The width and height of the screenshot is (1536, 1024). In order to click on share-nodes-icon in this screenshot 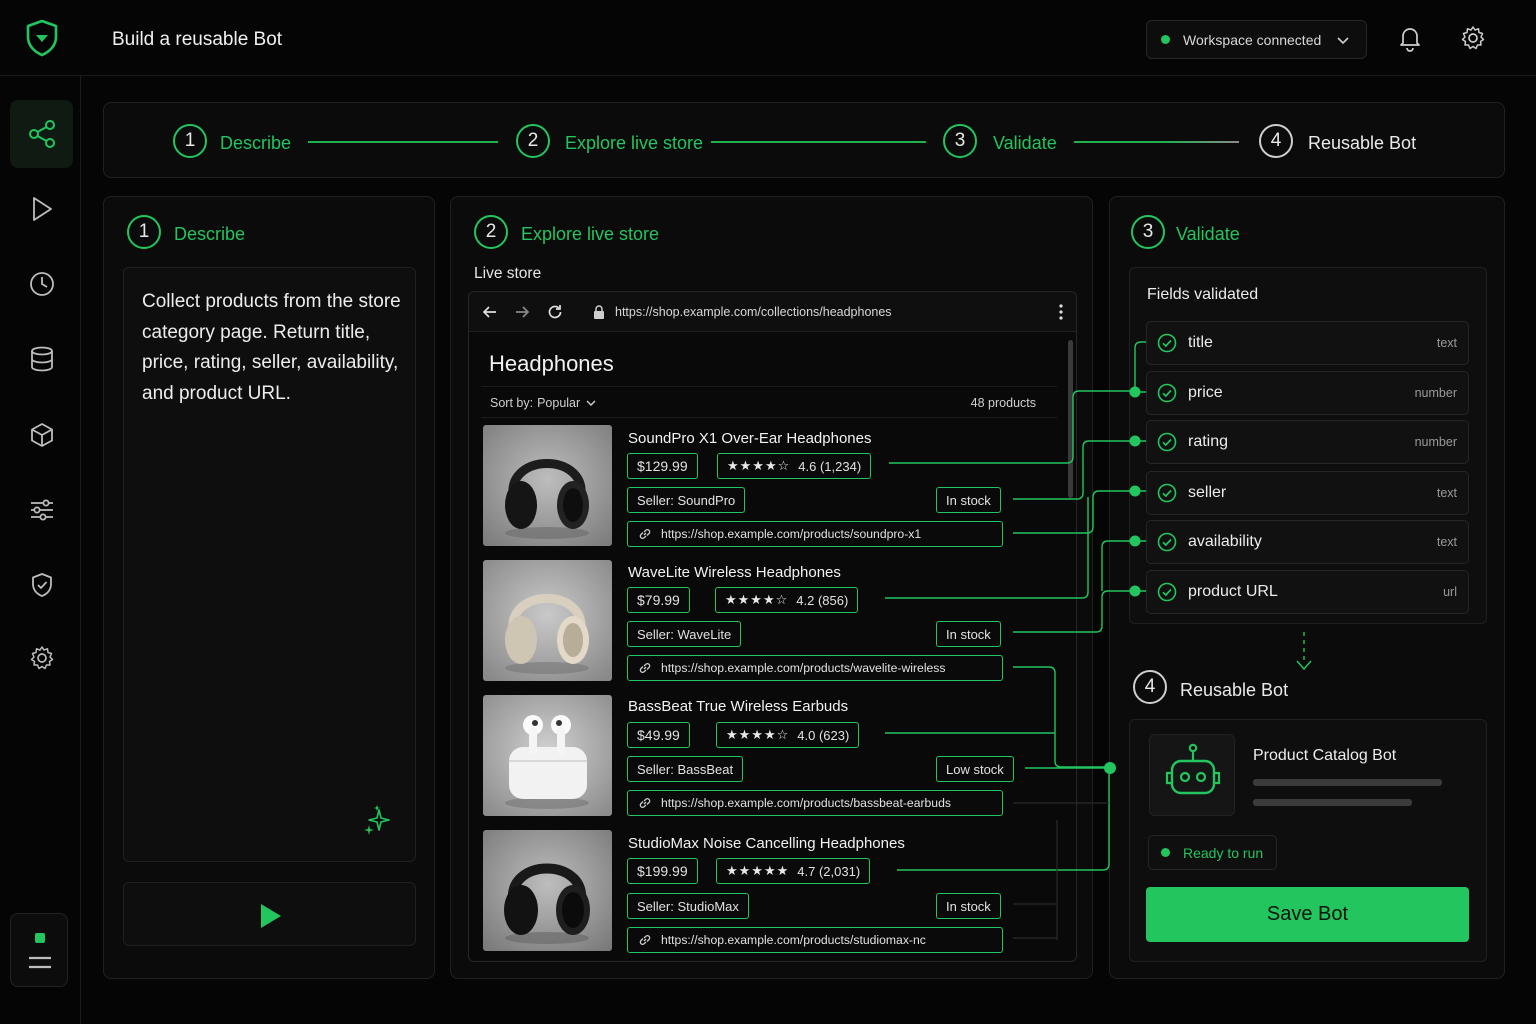, I will do `click(41, 134)`.